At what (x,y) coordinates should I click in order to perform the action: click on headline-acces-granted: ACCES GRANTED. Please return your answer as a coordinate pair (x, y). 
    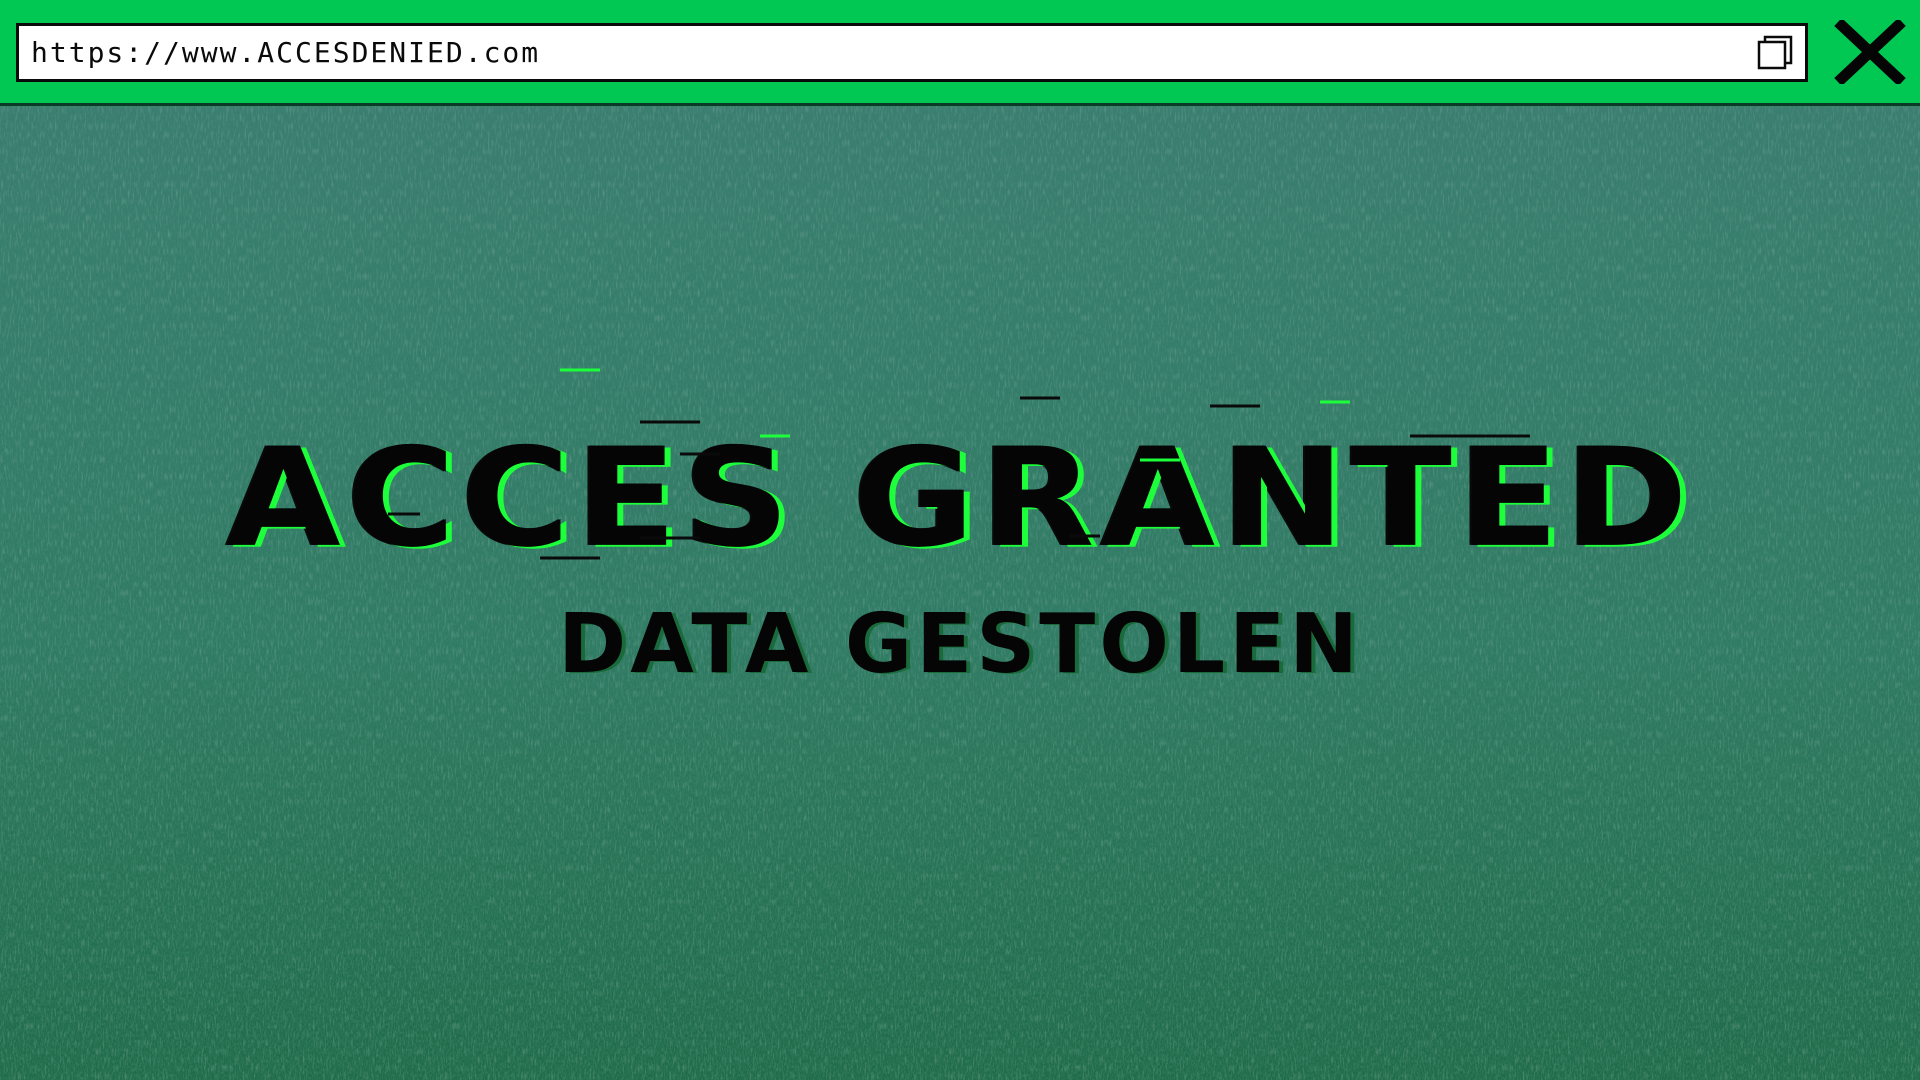
    Looking at the image, I should click on (960, 498).